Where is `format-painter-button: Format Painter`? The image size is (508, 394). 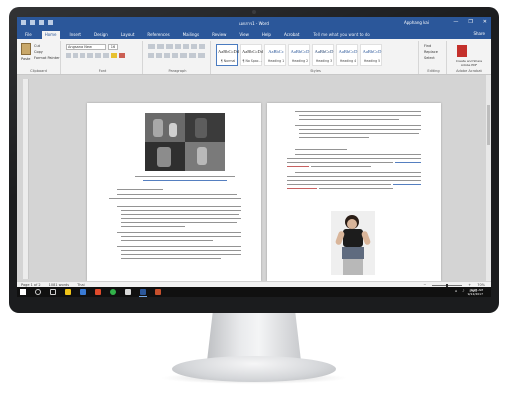 format-painter-button: Format Painter is located at coordinates (47, 58).